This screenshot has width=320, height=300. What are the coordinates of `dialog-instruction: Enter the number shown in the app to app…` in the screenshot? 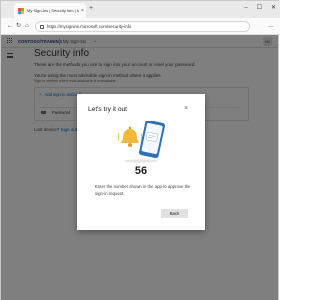 It's located at (143, 190).